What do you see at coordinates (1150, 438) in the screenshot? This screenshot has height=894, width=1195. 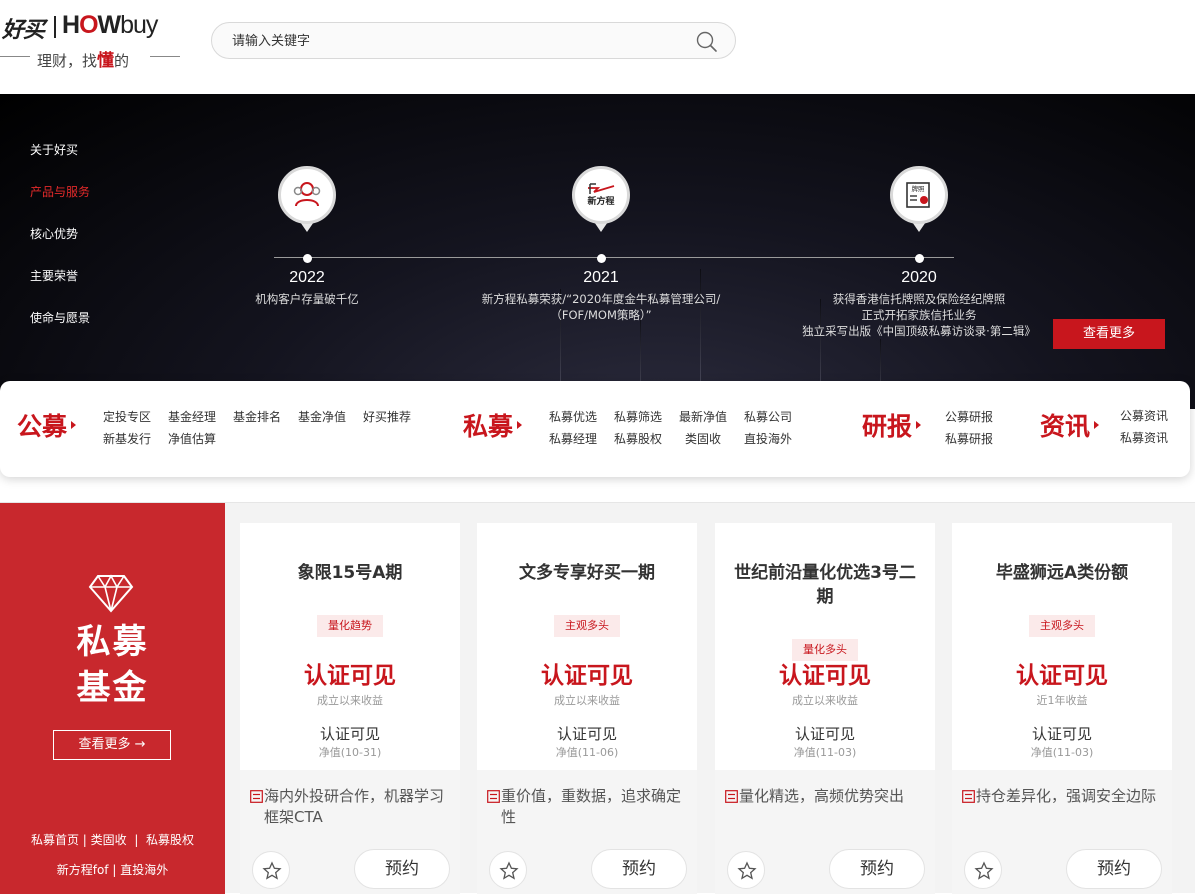 I see `news-link: 私募资讯` at bounding box center [1150, 438].